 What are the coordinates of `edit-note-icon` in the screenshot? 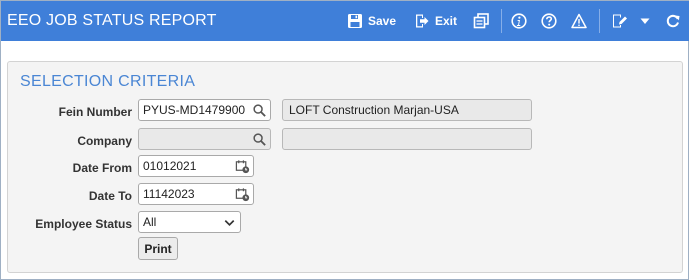 It's located at (620, 21).